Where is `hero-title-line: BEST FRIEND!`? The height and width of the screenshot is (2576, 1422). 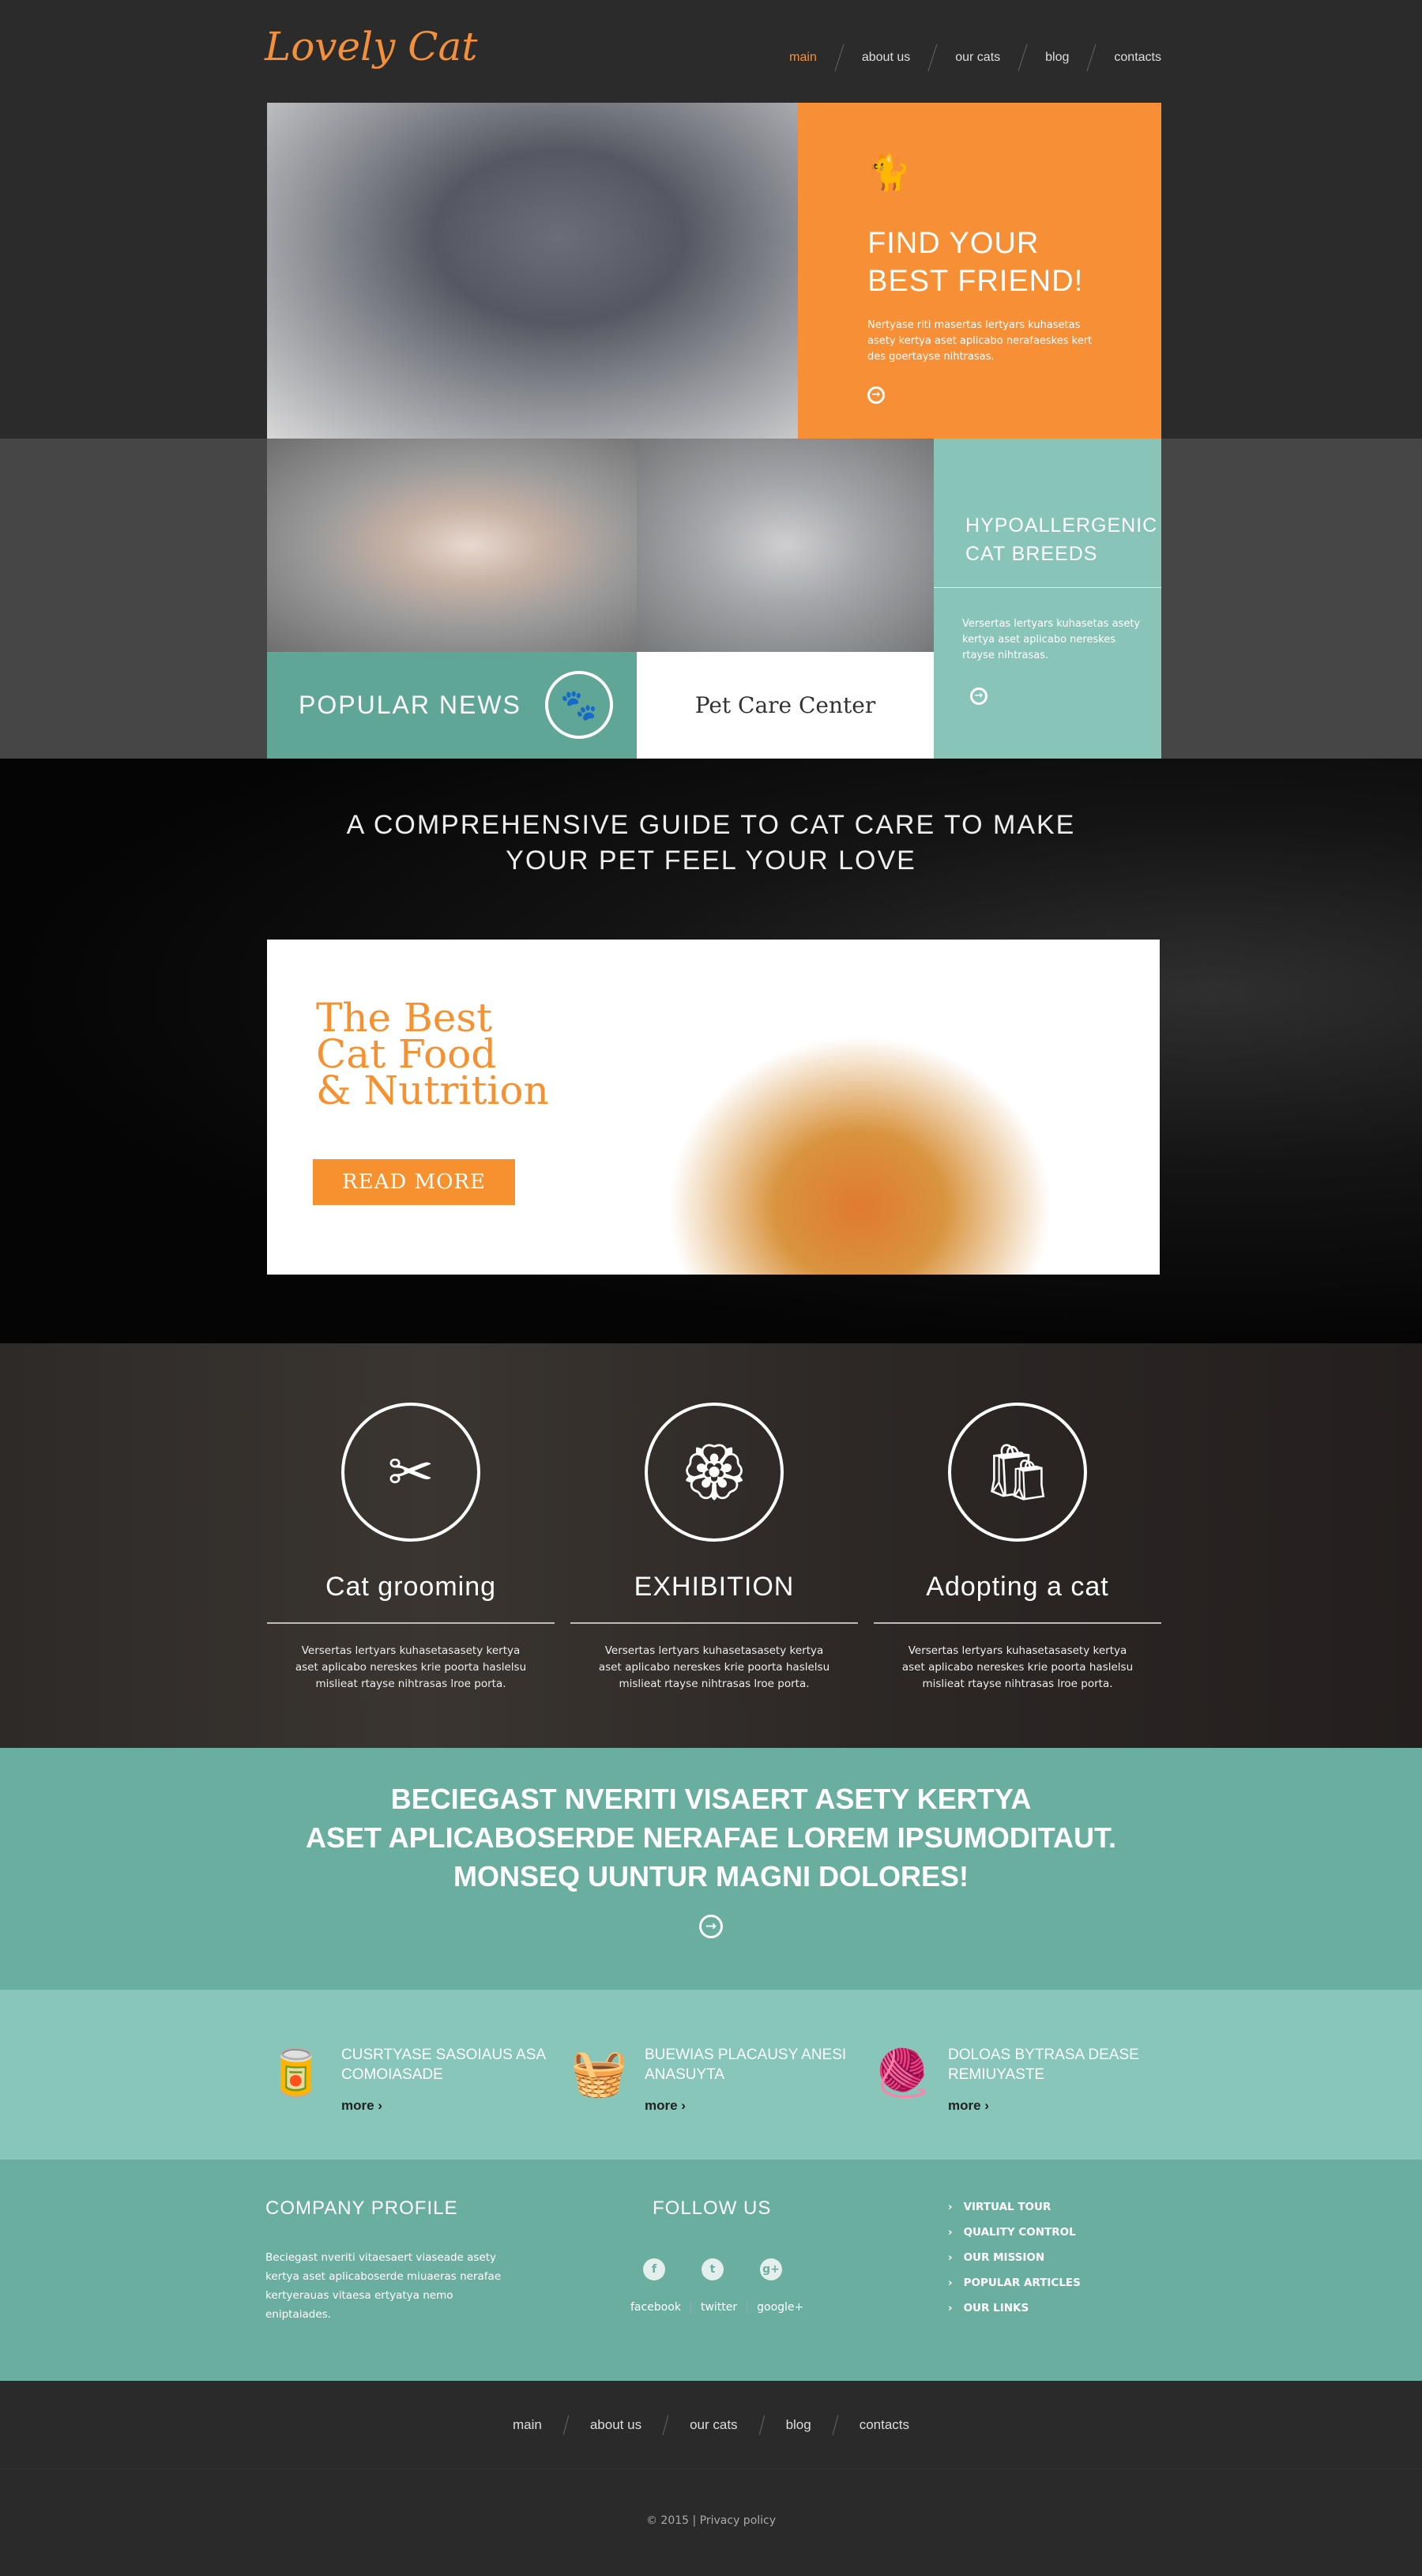
hero-title-line: BEST FRIEND! is located at coordinates (976, 281).